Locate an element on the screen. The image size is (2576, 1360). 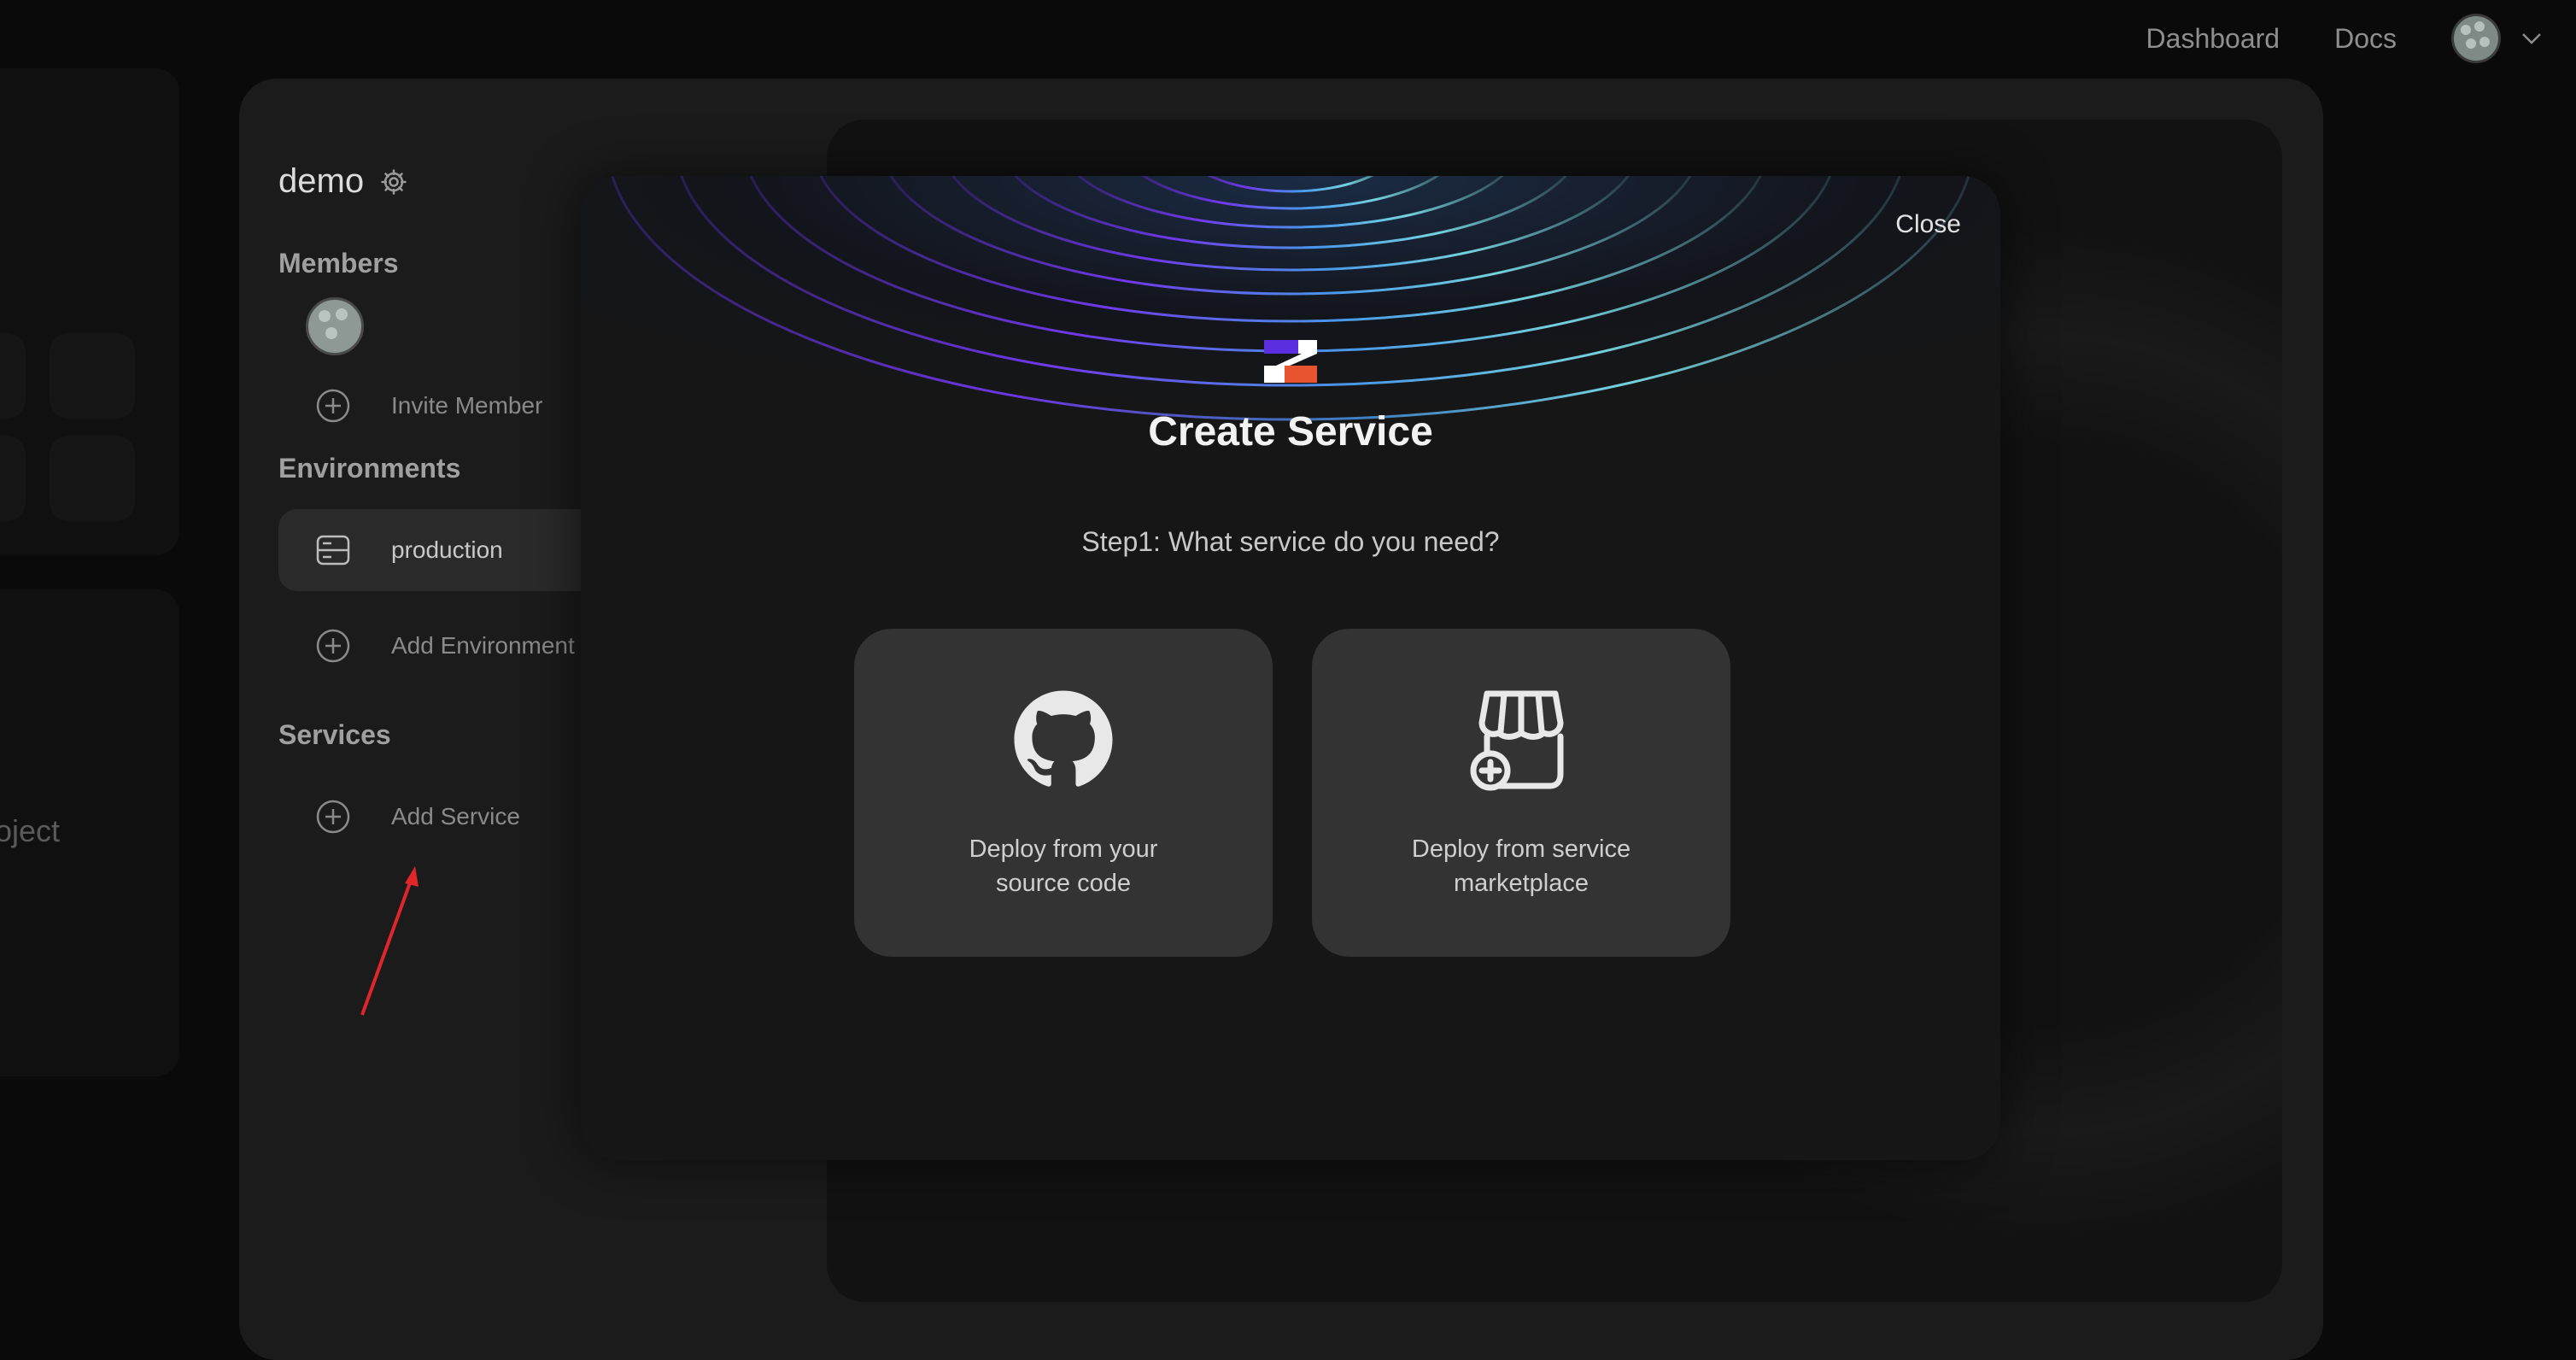
top-nav: Dashboard Docs is located at coordinates (2361, 39).